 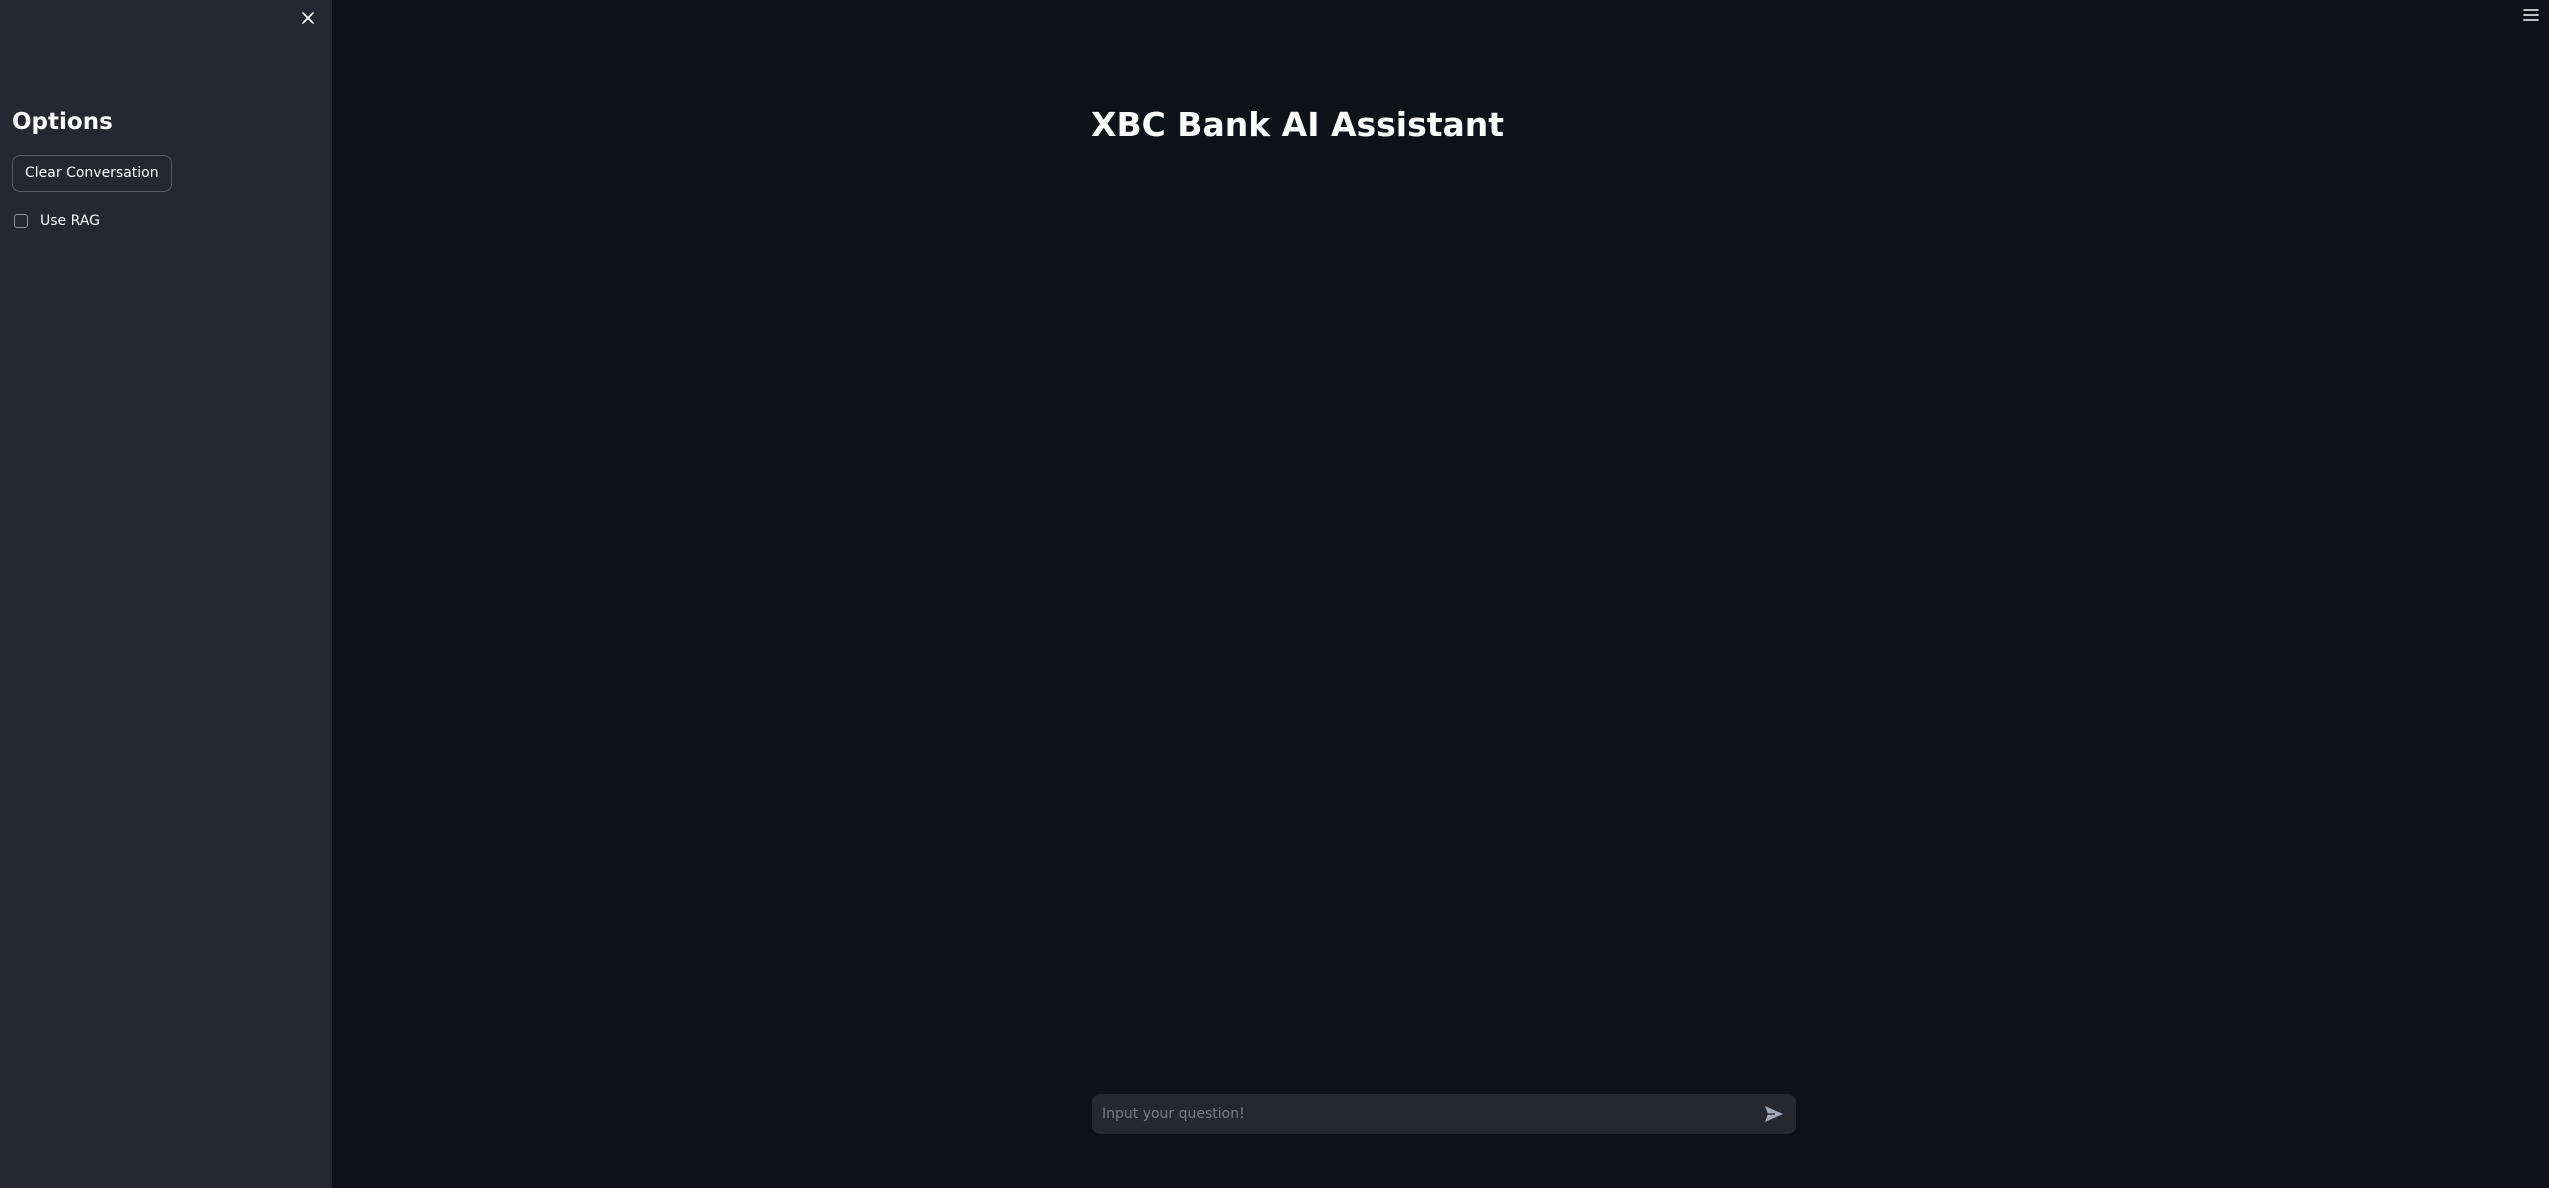 I want to click on chat-input, so click(x=1412, y=1114).